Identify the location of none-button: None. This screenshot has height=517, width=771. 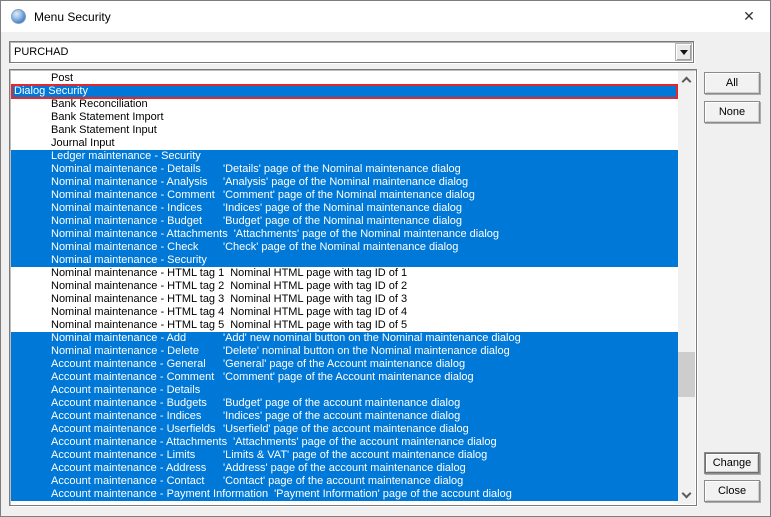
(732, 112).